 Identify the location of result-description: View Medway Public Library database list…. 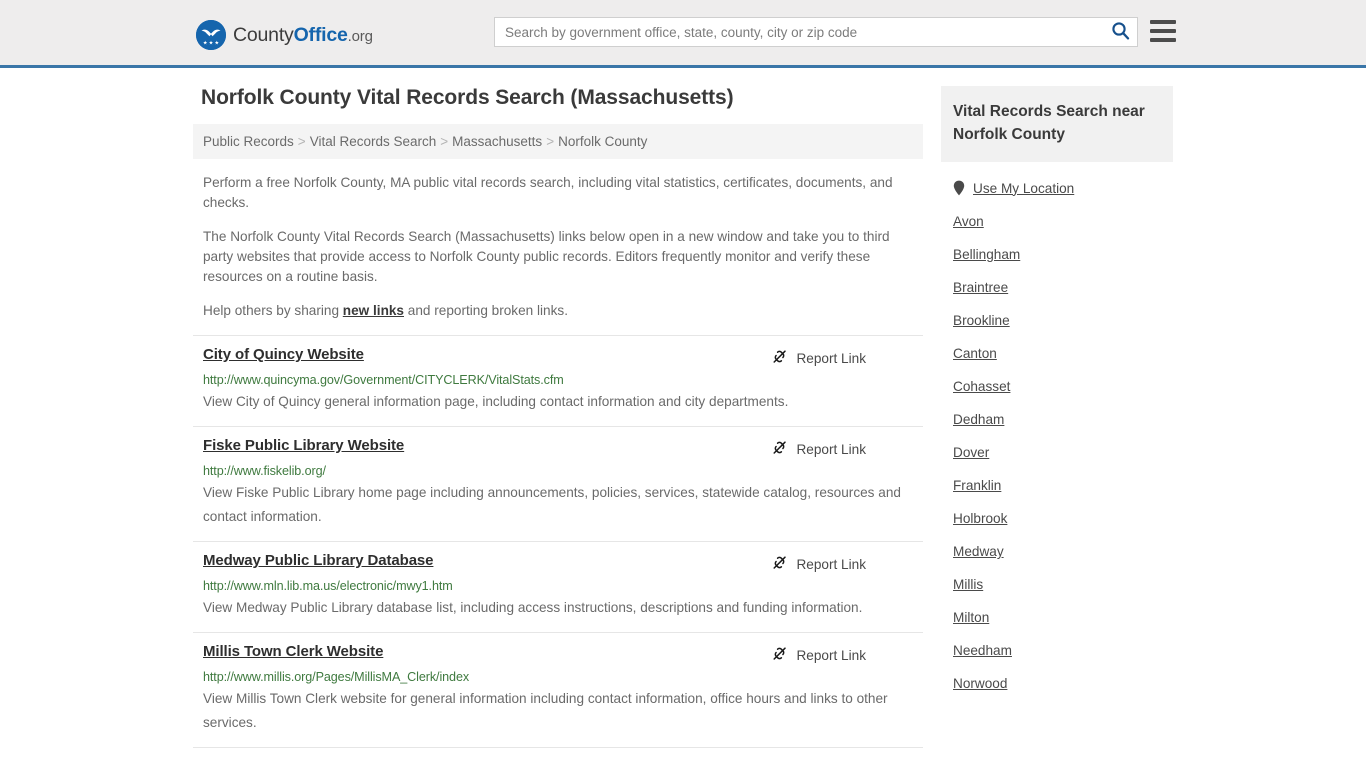
(533, 607).